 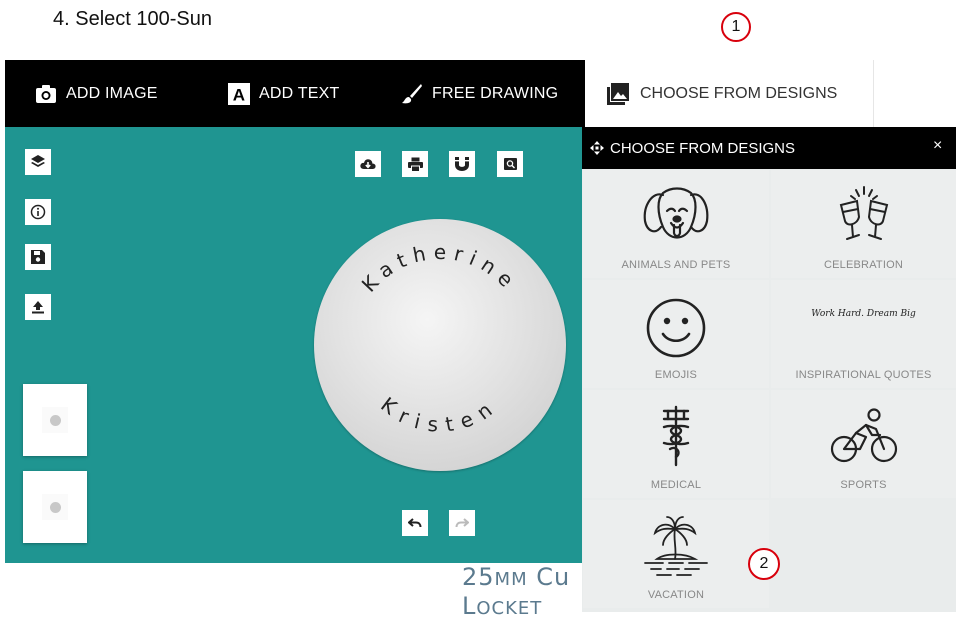 I want to click on category-sports: SPORTS, so click(x=863, y=444).